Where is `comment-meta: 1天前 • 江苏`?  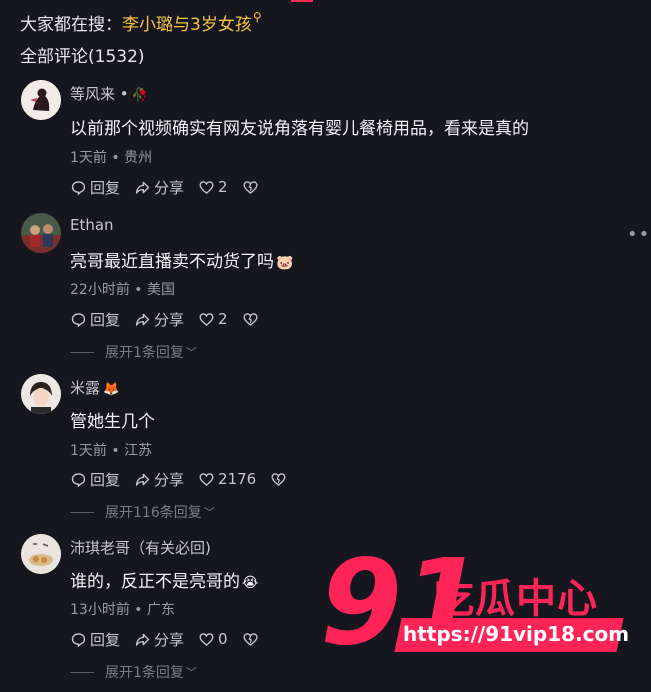
comment-meta: 1天前 • 江苏 is located at coordinates (111, 451).